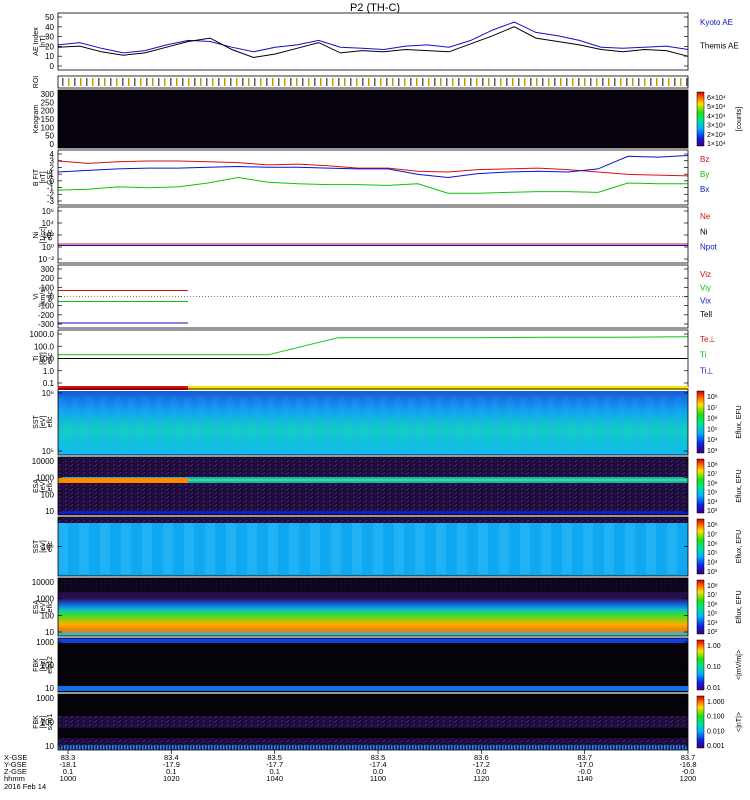  Describe the element at coordinates (712, 572) in the screenshot. I see `colorbar-tick: 10³` at that location.